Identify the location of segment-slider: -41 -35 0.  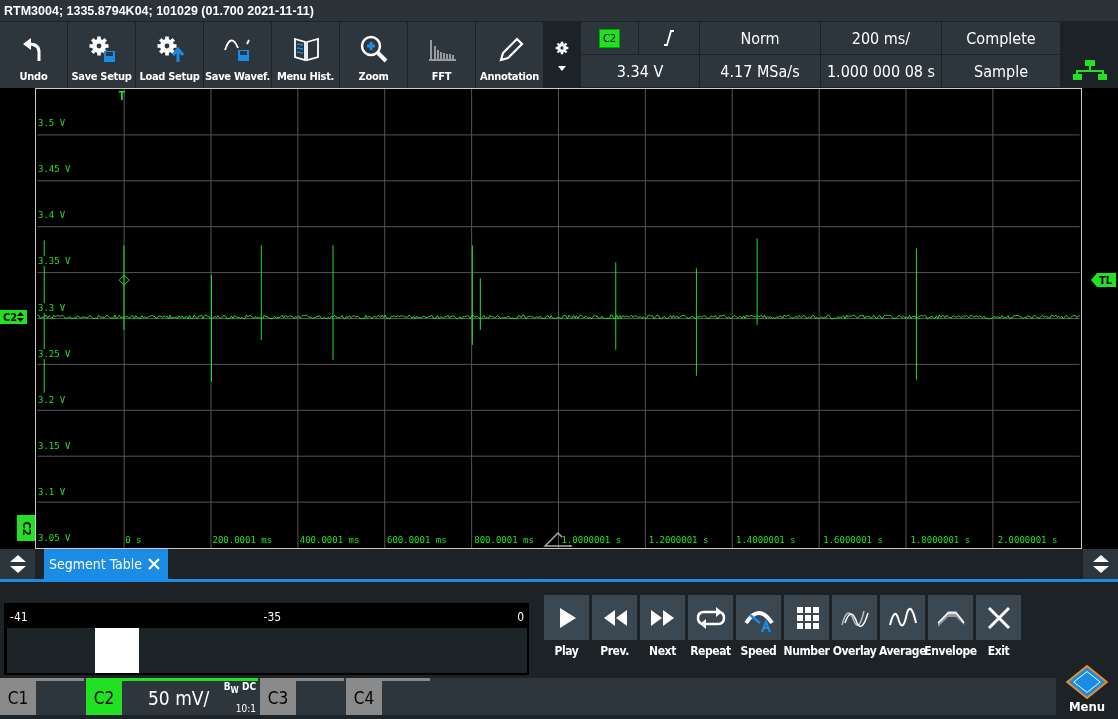
(266, 639).